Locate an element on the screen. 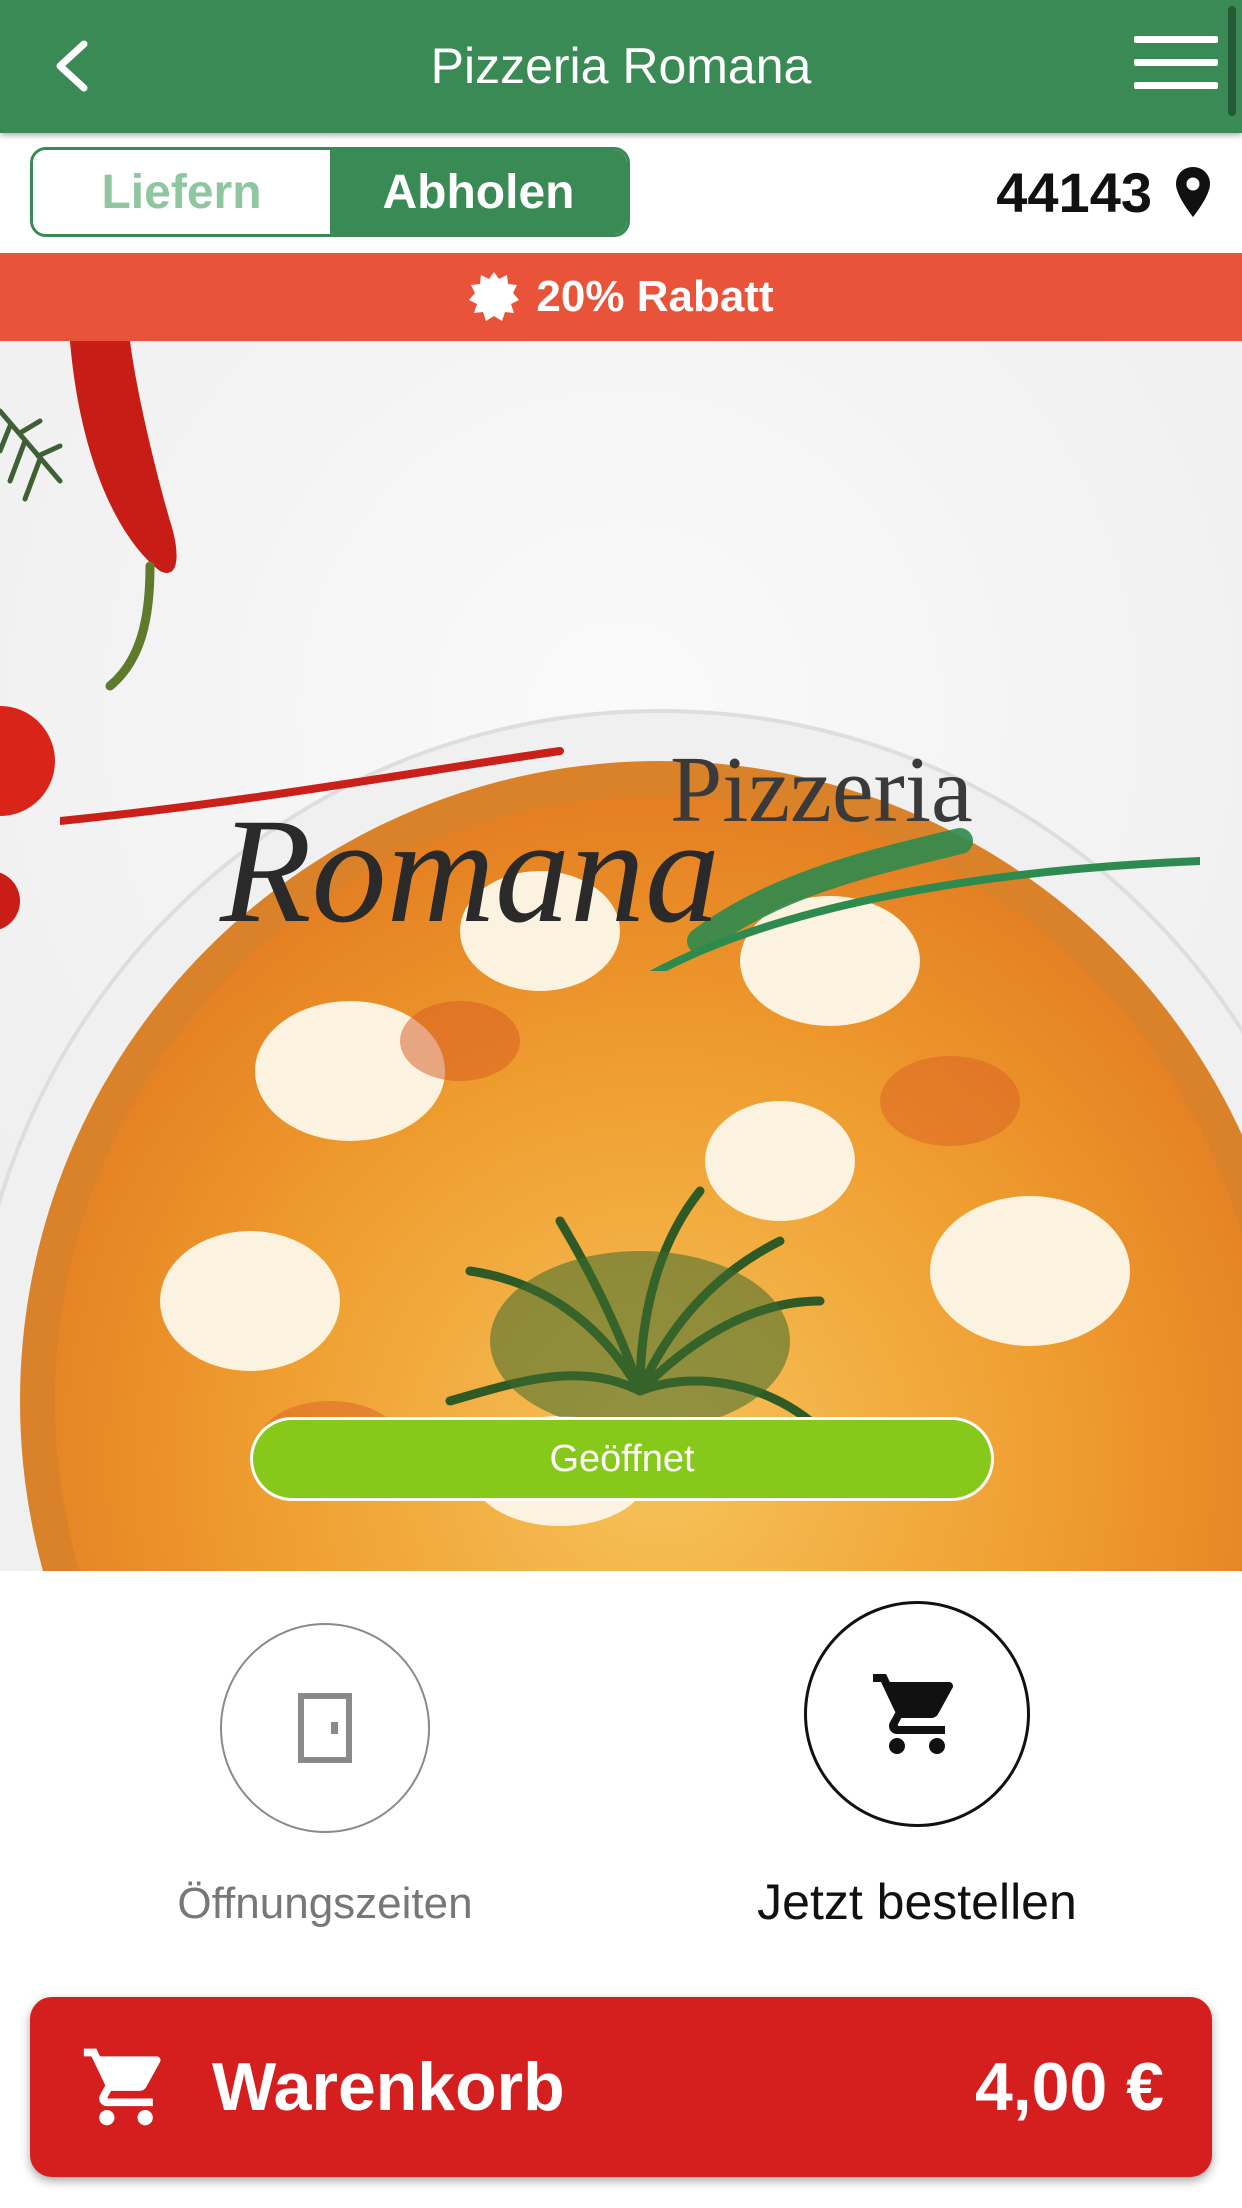 The image size is (1242, 2208). pizzeria-romana-logo: Pizzeria Romana is located at coordinates (630, 854).